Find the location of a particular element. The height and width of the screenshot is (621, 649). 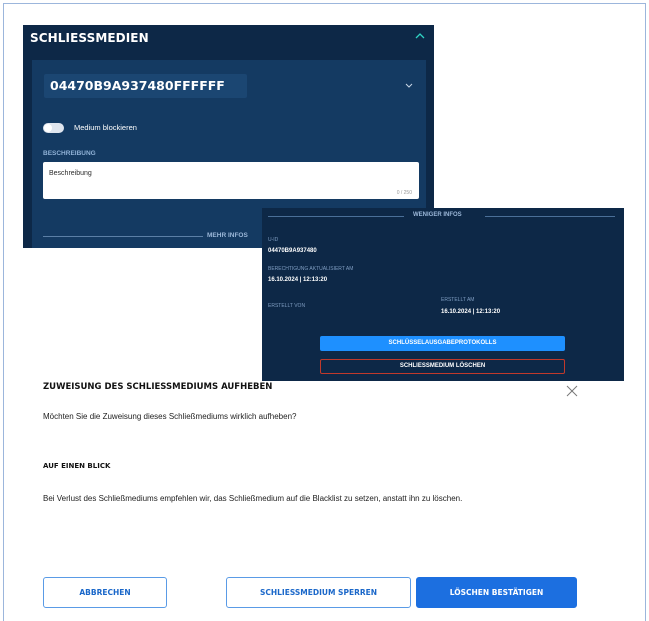

berechtigung-value: 16.10.2024 | 12:13:20 is located at coordinates (298, 280).